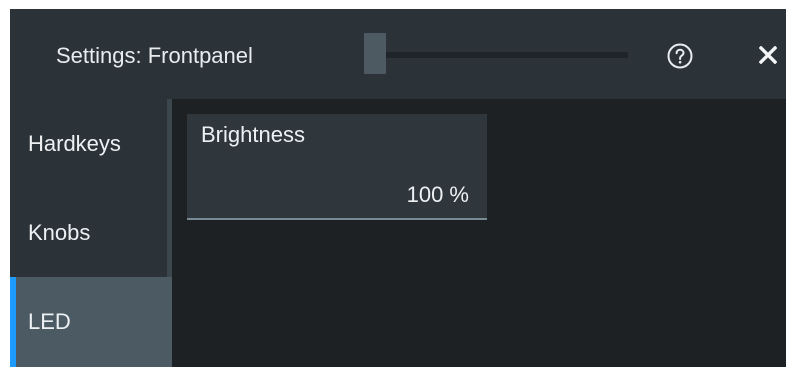 The height and width of the screenshot is (367, 786). Describe the element at coordinates (375, 53) in the screenshot. I see `transparency-slider-handle` at that location.